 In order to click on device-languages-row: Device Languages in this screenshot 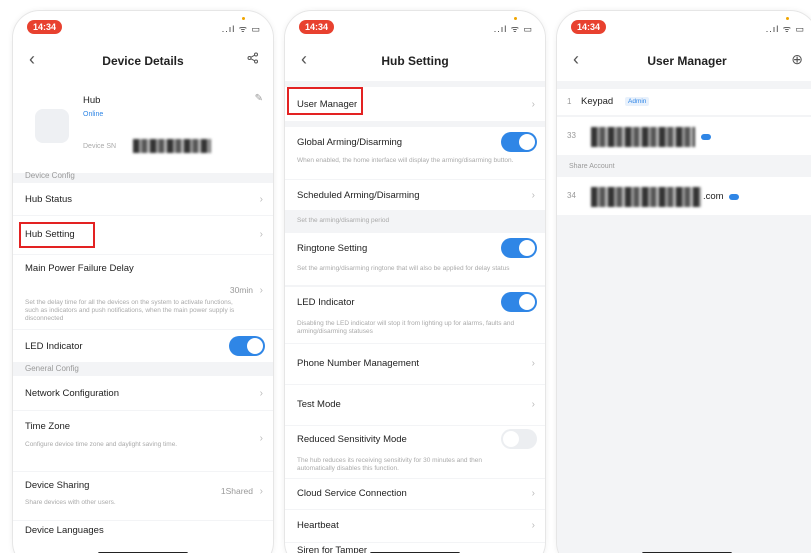, I will do `click(143, 537)`.